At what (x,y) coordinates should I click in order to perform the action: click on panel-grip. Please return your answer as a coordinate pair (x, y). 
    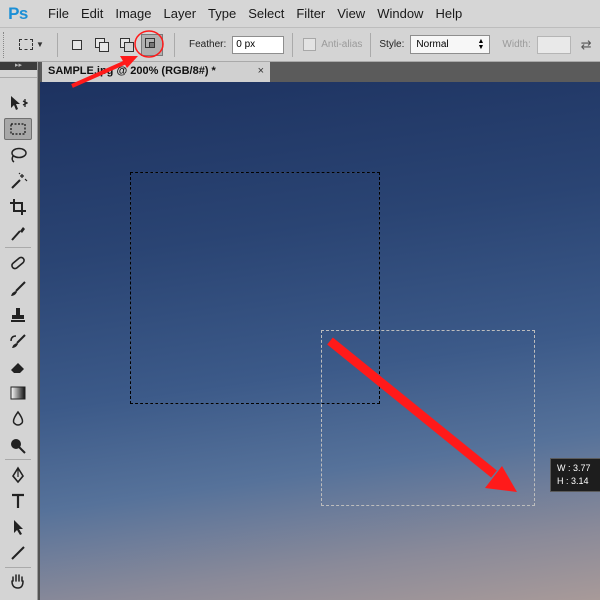
    Looking at the image, I should click on (18, 74).